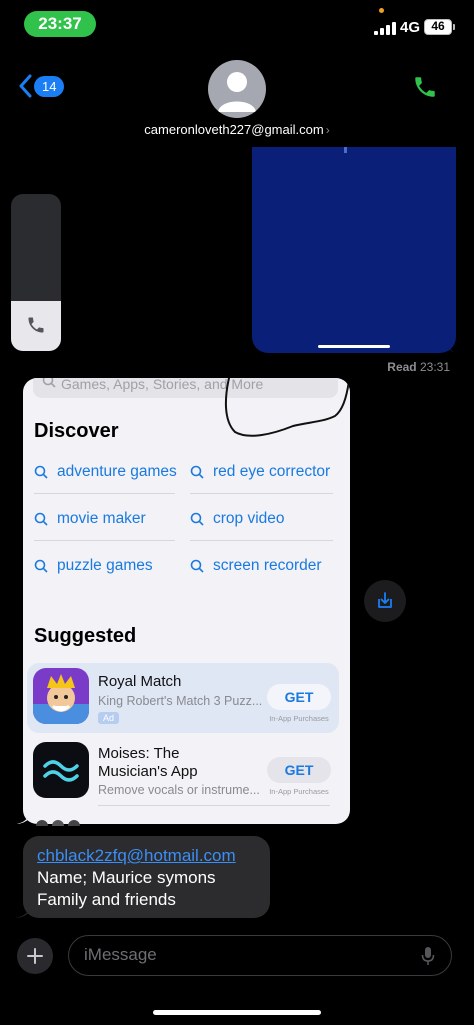 The width and height of the screenshot is (474, 1025). I want to click on download-icon, so click(385, 600).